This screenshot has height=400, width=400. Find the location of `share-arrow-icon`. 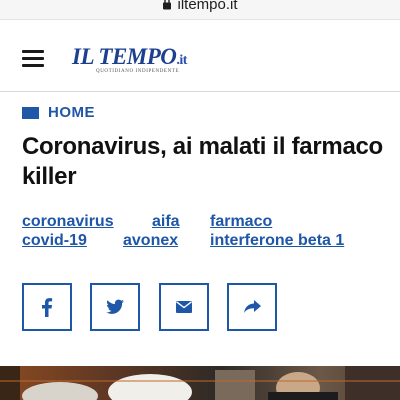

share-arrow-icon is located at coordinates (252, 306).